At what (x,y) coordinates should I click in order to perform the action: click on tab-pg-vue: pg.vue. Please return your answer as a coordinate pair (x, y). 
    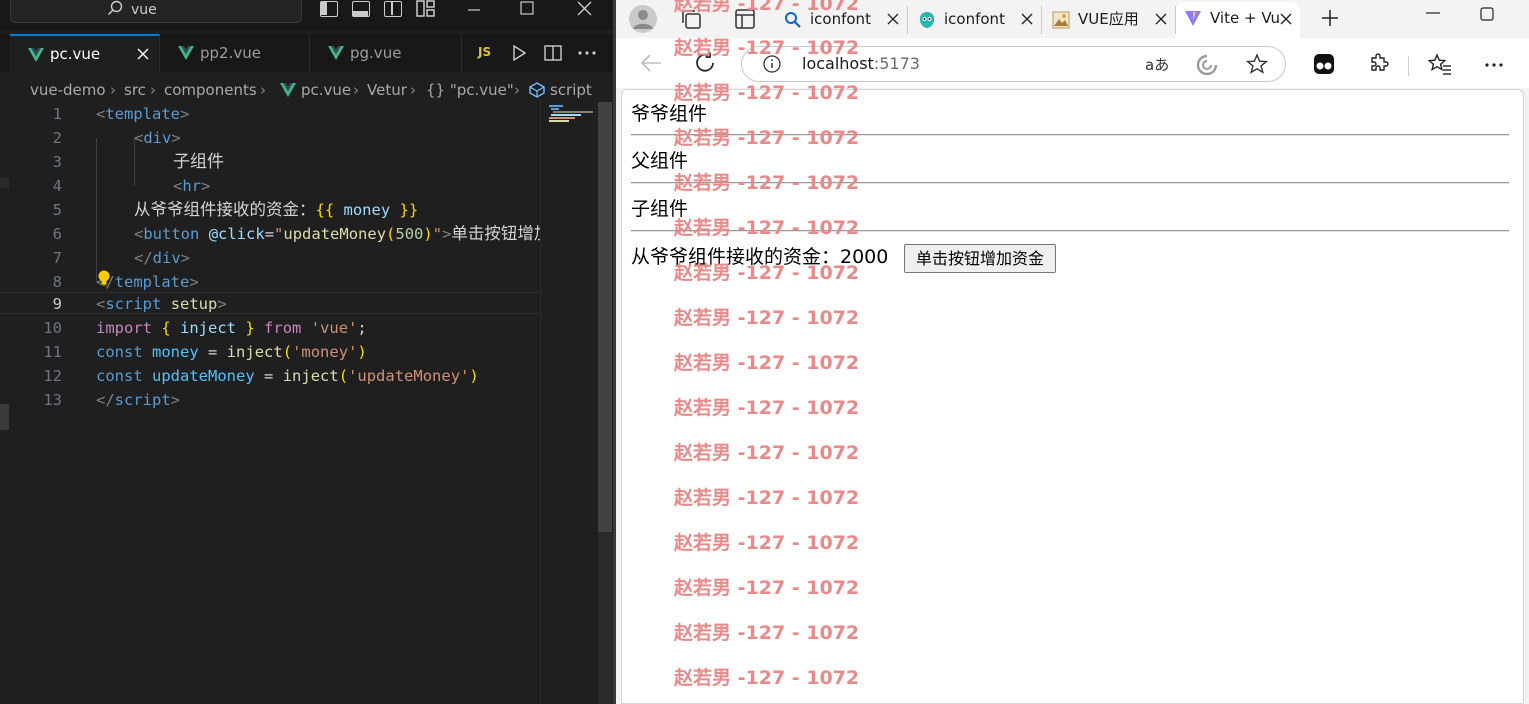
    Looking at the image, I should click on (386, 53).